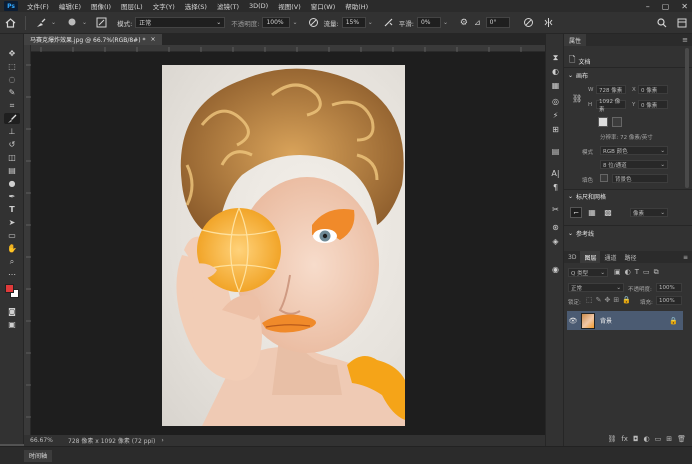  Describe the element at coordinates (12, 118) in the screenshot. I see `brush-tool-icon` at that location.